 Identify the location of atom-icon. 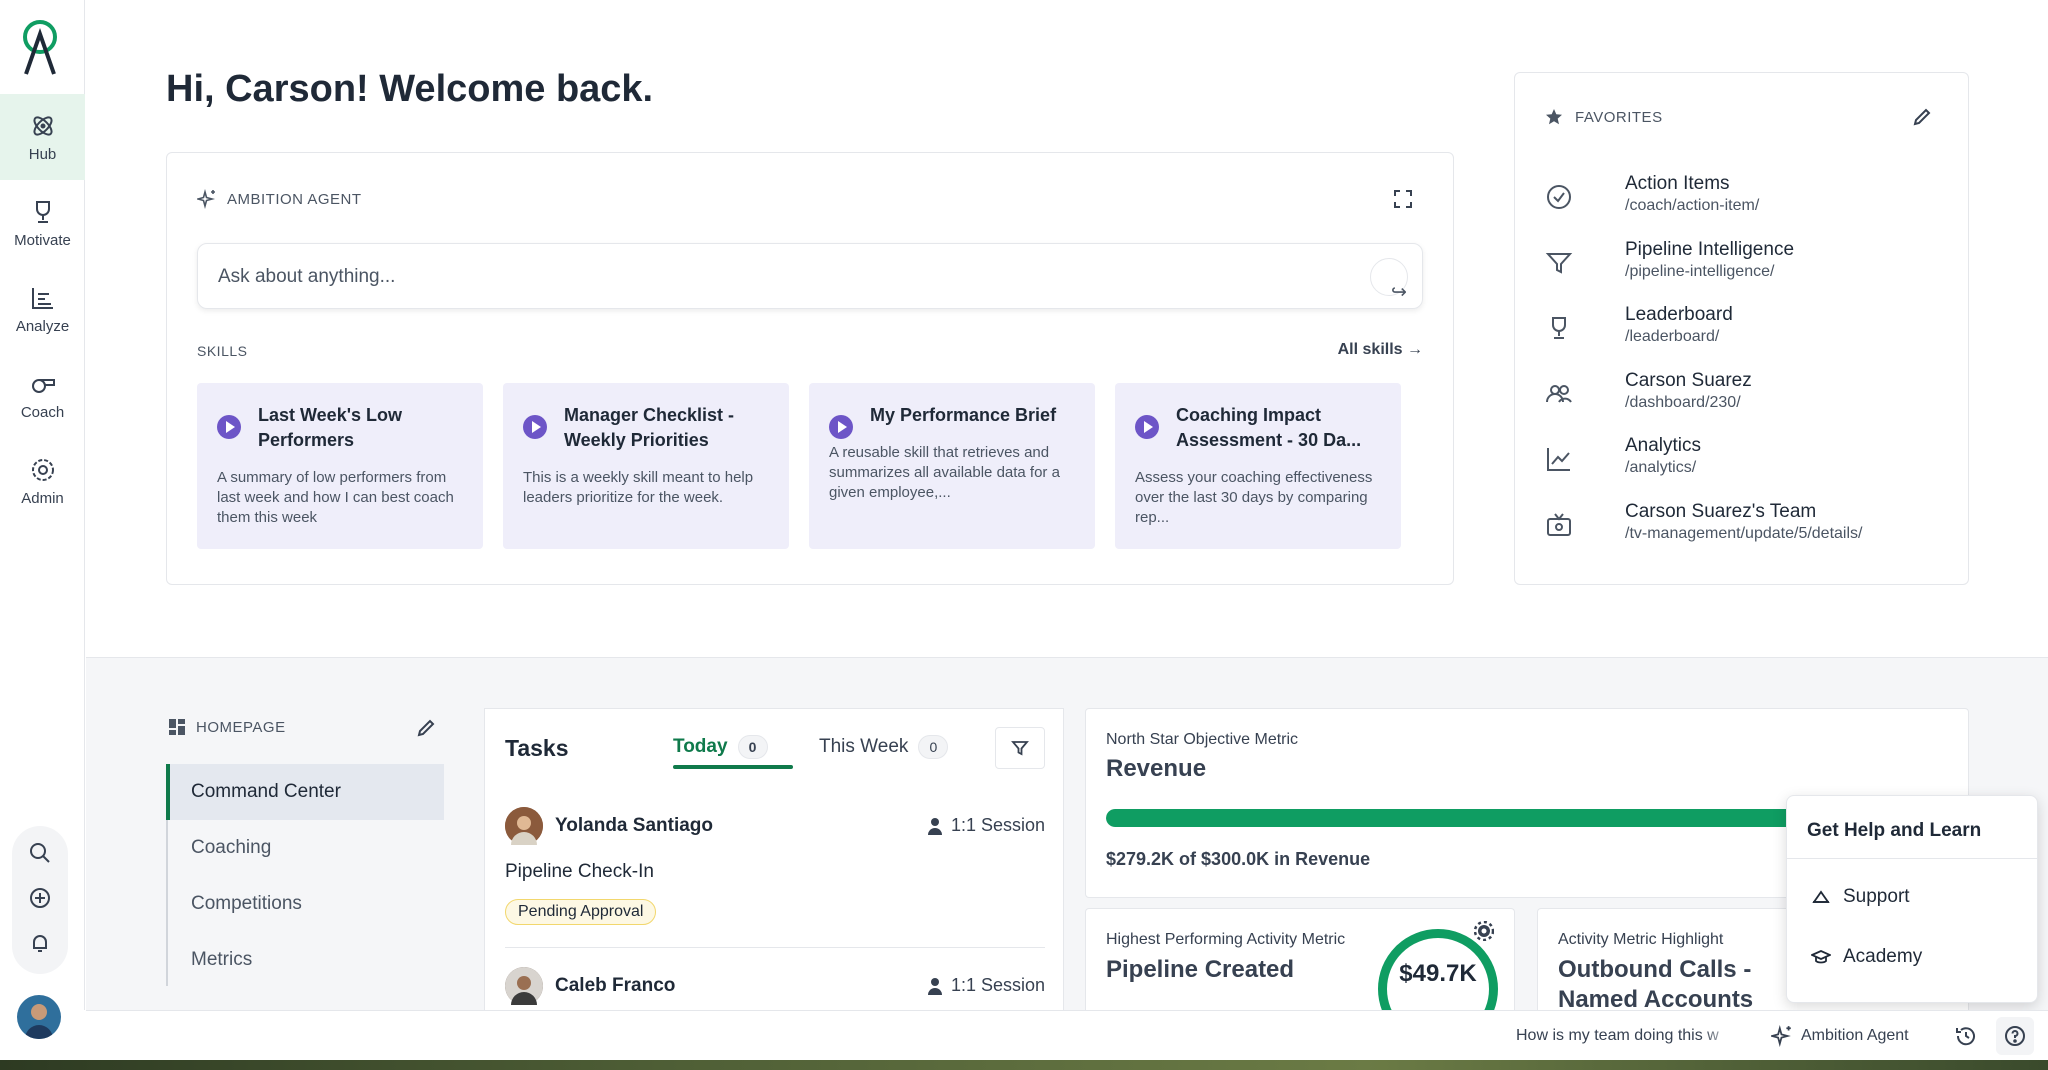
(42, 125).